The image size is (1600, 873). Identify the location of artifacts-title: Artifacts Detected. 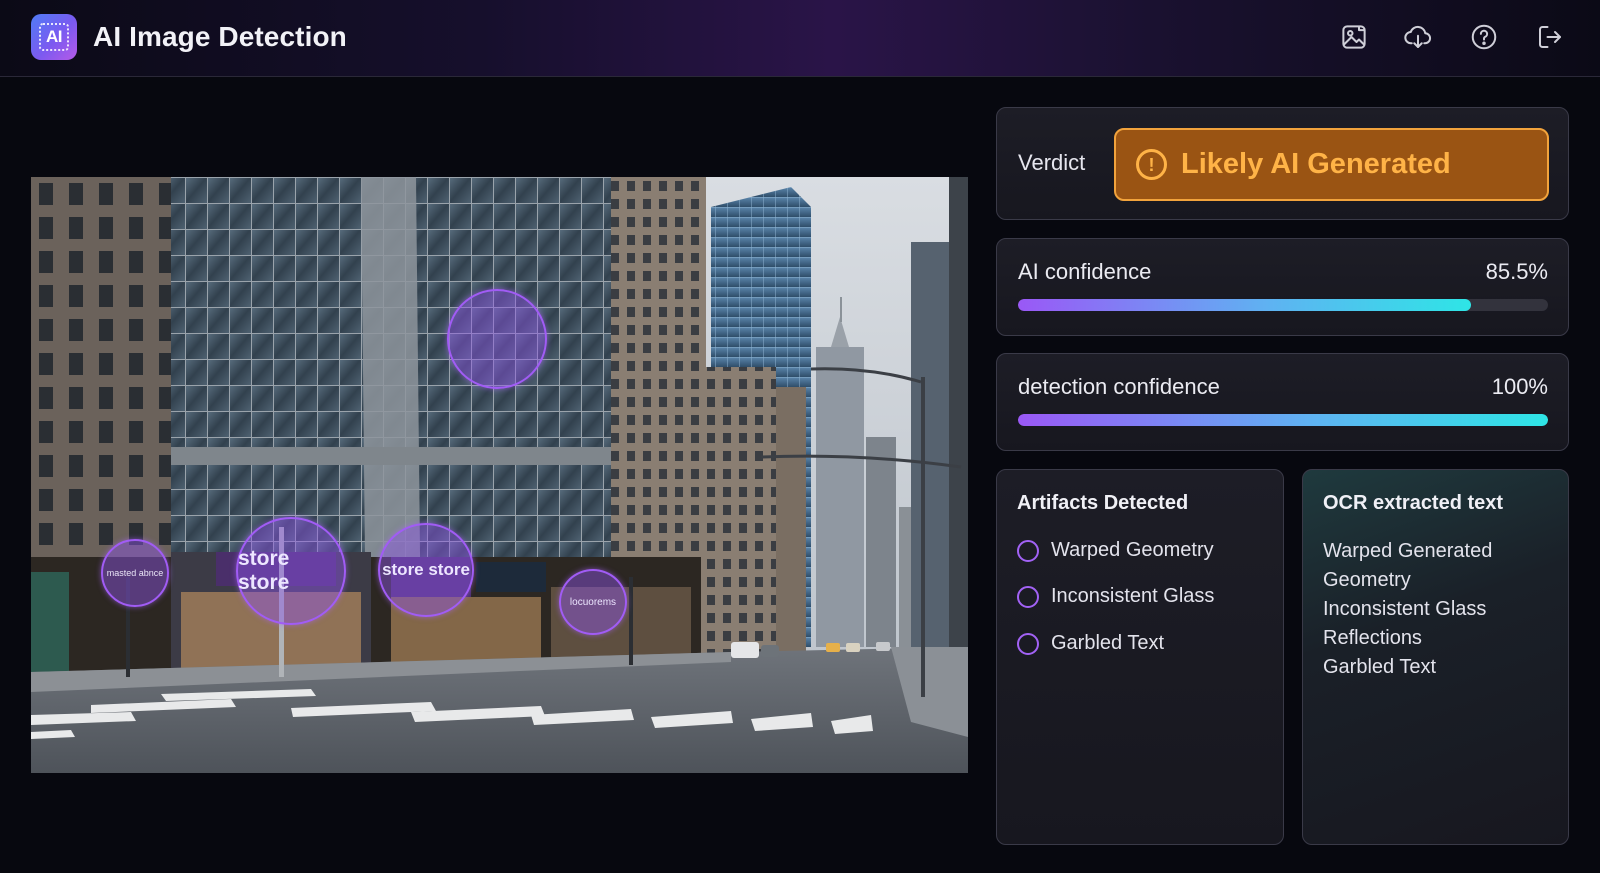
(1103, 503).